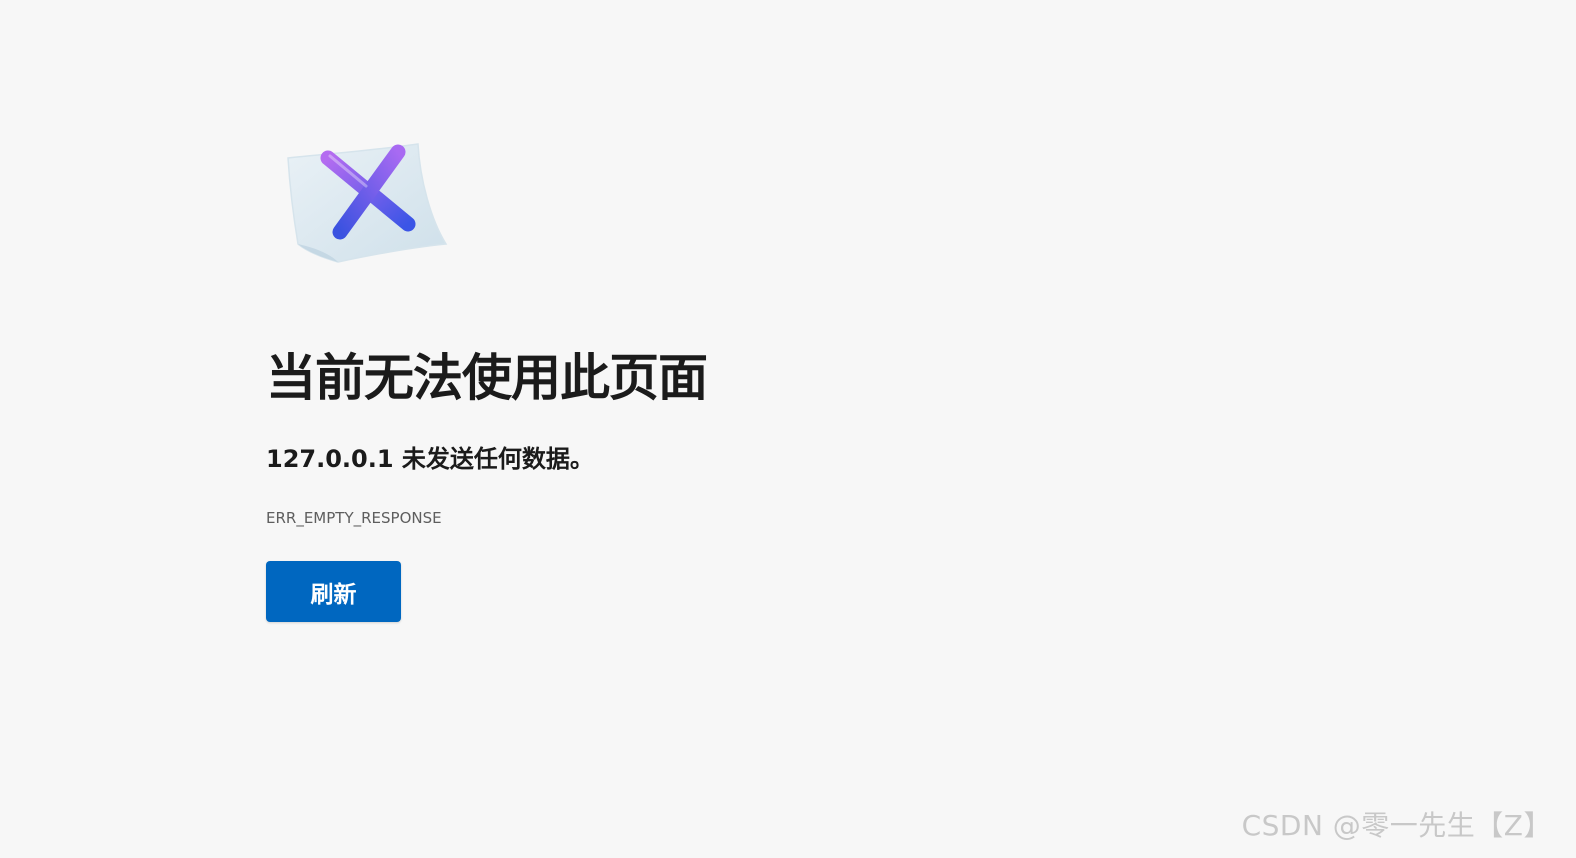  What do you see at coordinates (367, 203) in the screenshot?
I see `document-x-icon` at bounding box center [367, 203].